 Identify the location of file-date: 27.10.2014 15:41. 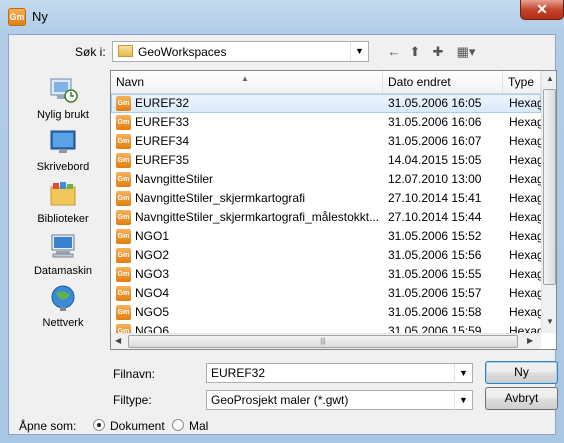
(435, 198).